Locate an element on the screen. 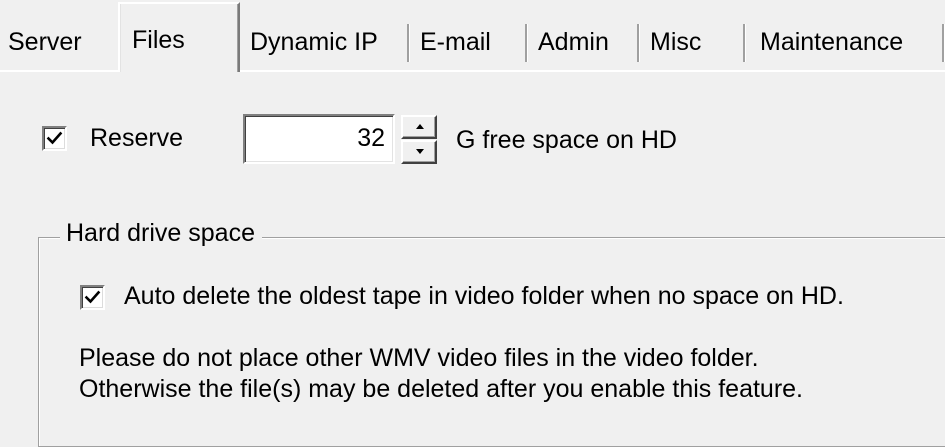  tab-admin: Admin is located at coordinates (585, 42).